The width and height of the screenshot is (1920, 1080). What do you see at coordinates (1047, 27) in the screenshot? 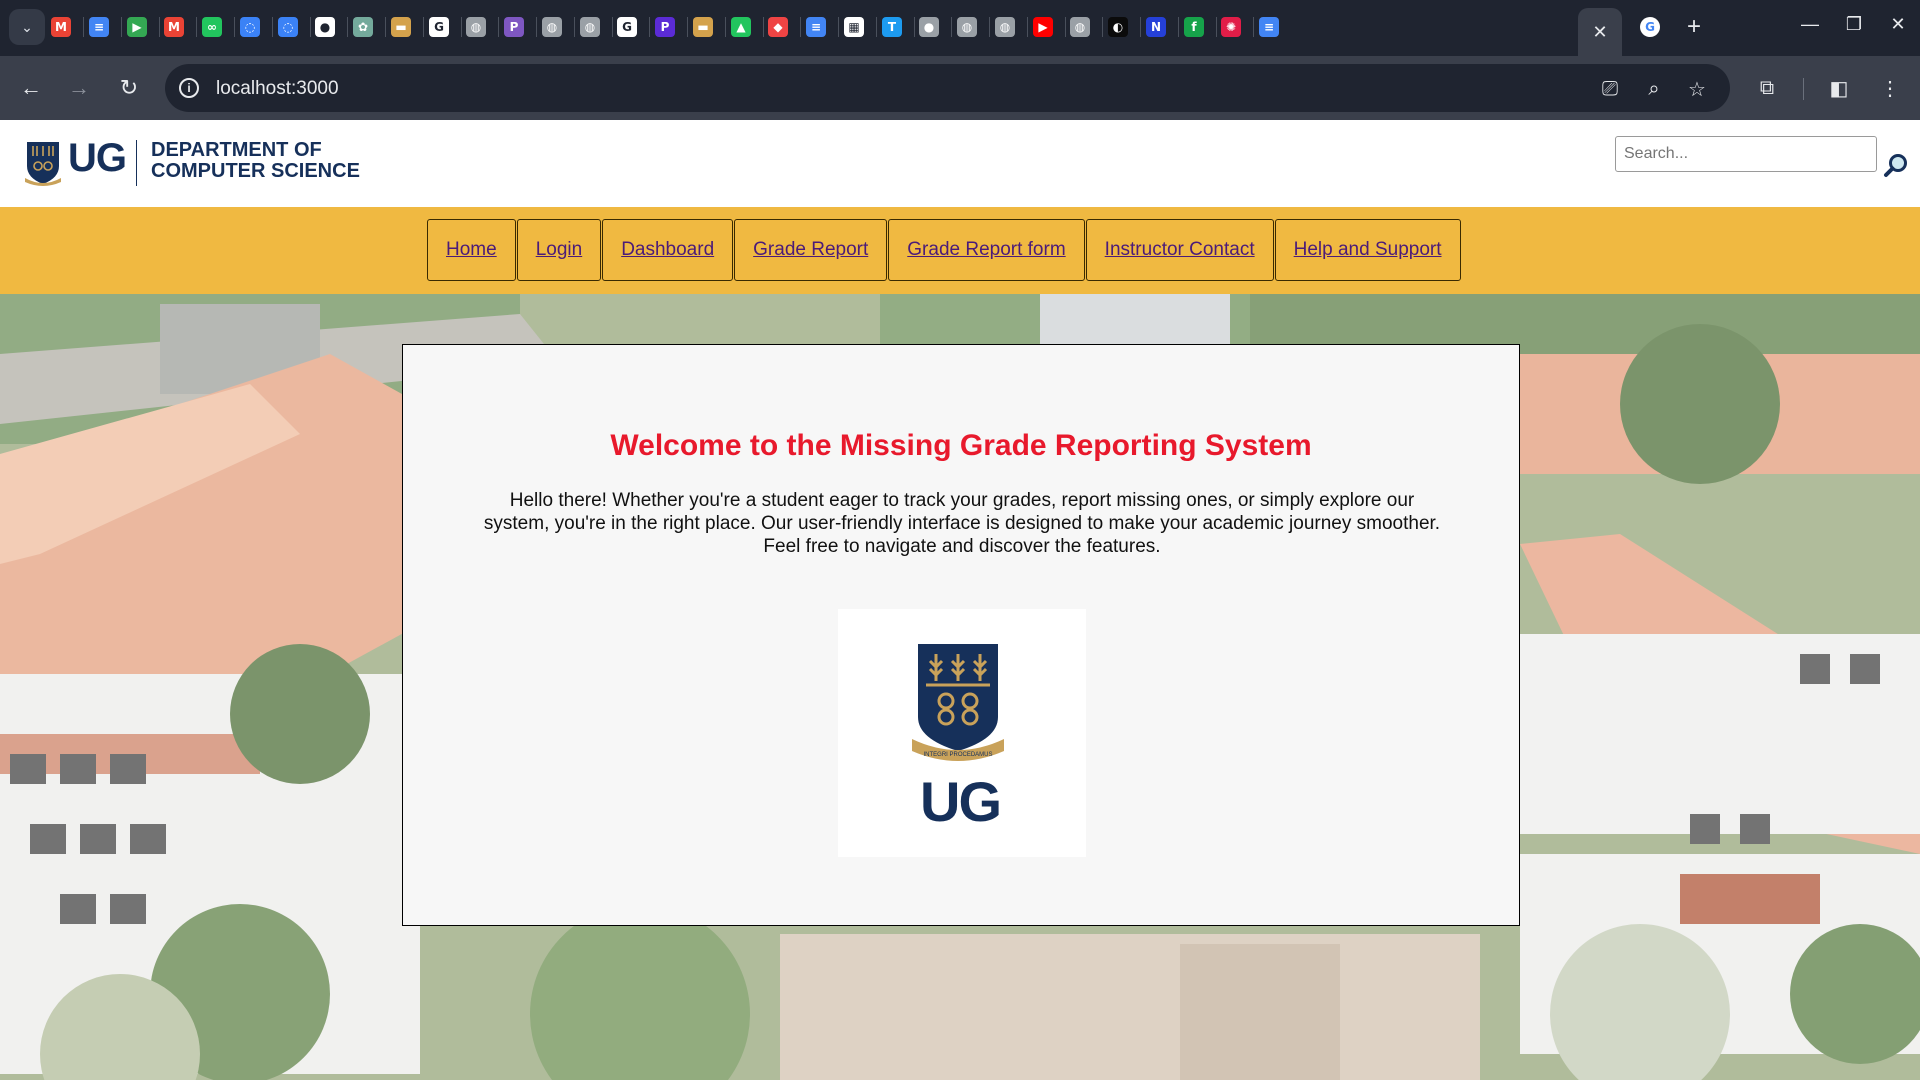
I see `tab-youtube: ▶` at bounding box center [1047, 27].